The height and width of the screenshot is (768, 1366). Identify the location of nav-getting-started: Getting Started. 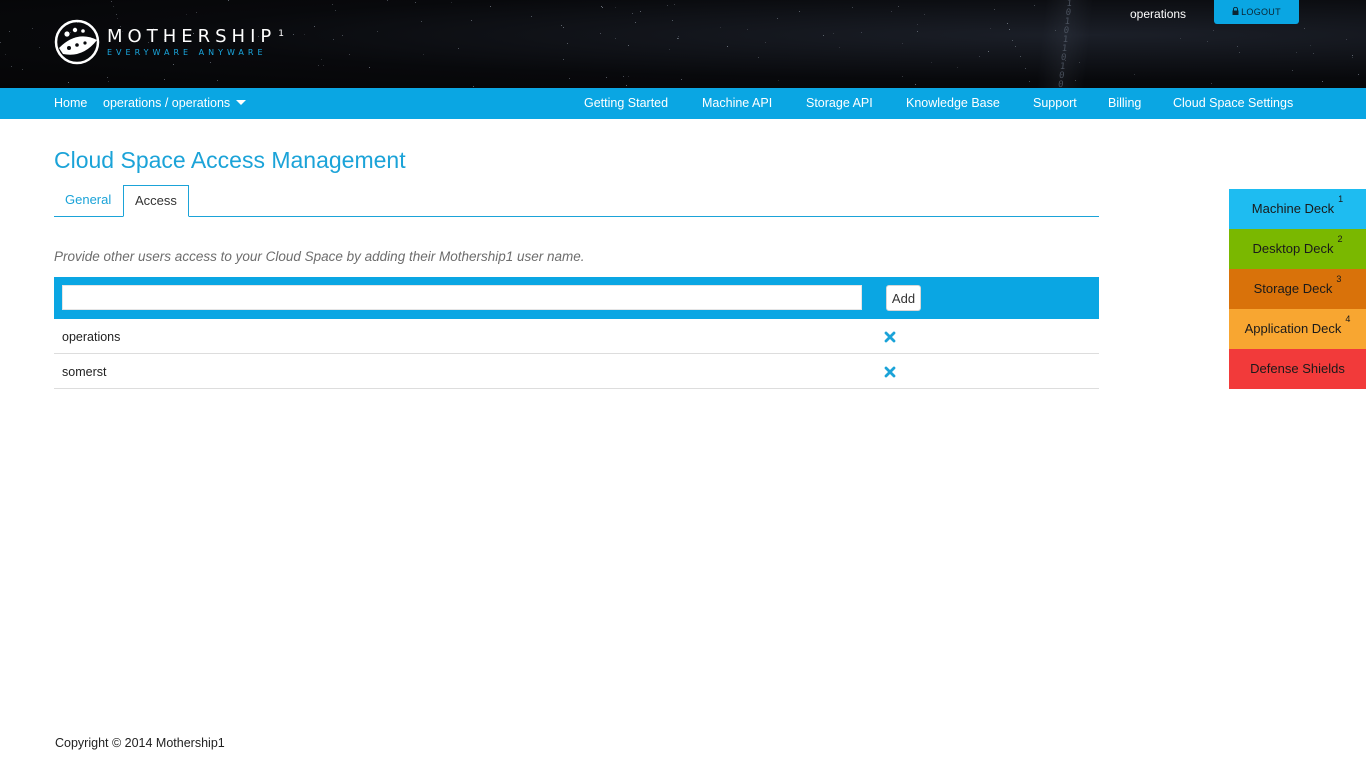
(626, 103).